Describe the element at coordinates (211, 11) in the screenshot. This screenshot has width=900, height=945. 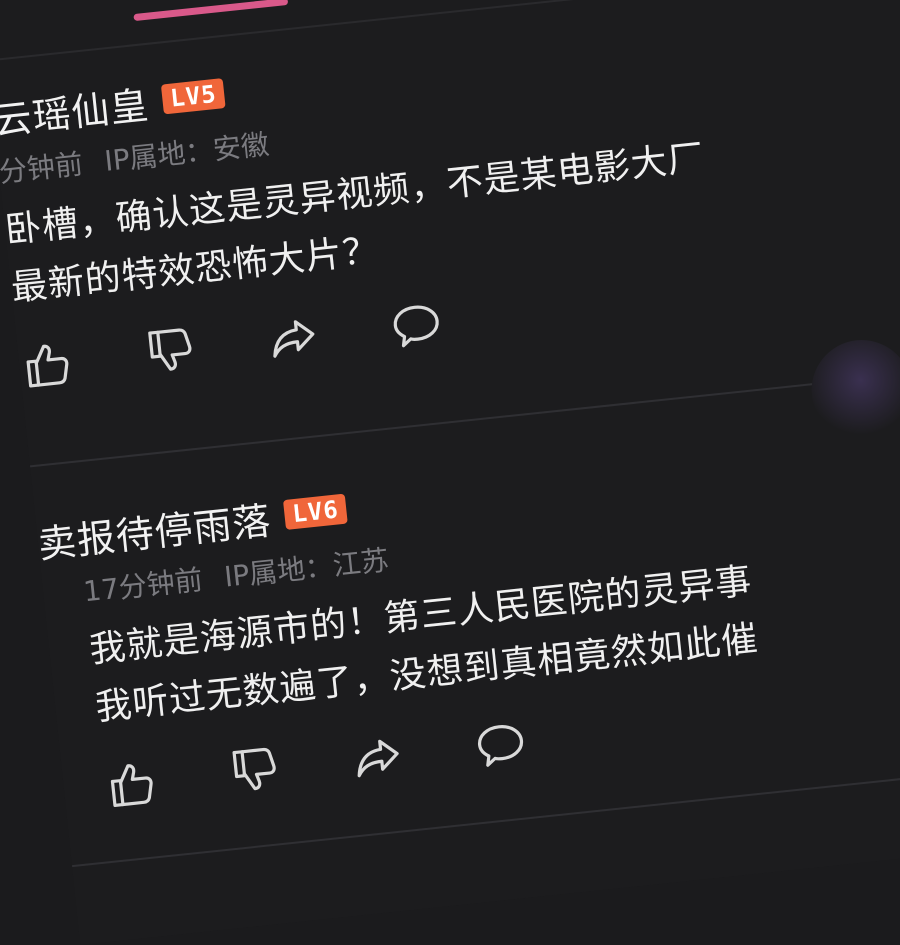
I see `tab-indicator` at that location.